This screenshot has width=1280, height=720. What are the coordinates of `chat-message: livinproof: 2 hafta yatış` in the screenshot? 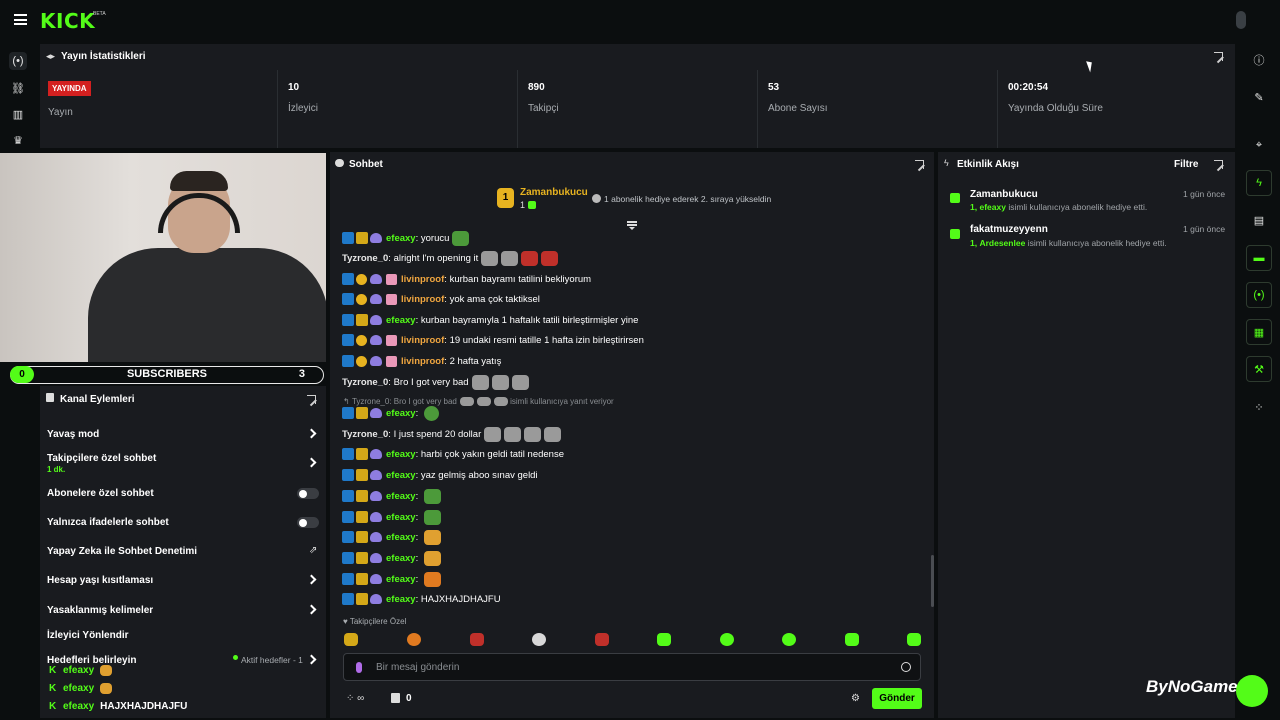 It's located at (421, 361).